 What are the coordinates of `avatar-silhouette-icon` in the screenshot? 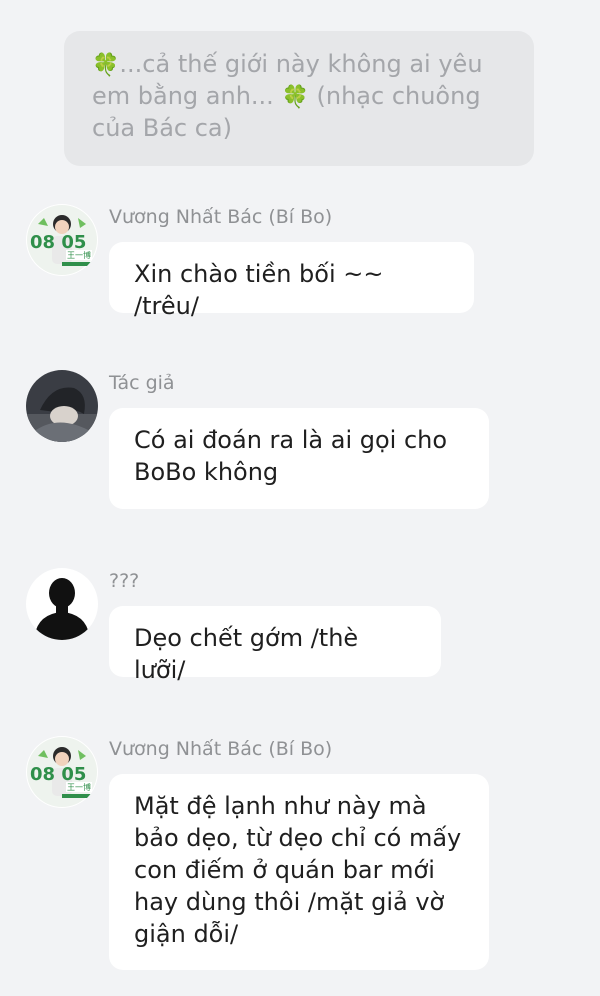 It's located at (62, 604).